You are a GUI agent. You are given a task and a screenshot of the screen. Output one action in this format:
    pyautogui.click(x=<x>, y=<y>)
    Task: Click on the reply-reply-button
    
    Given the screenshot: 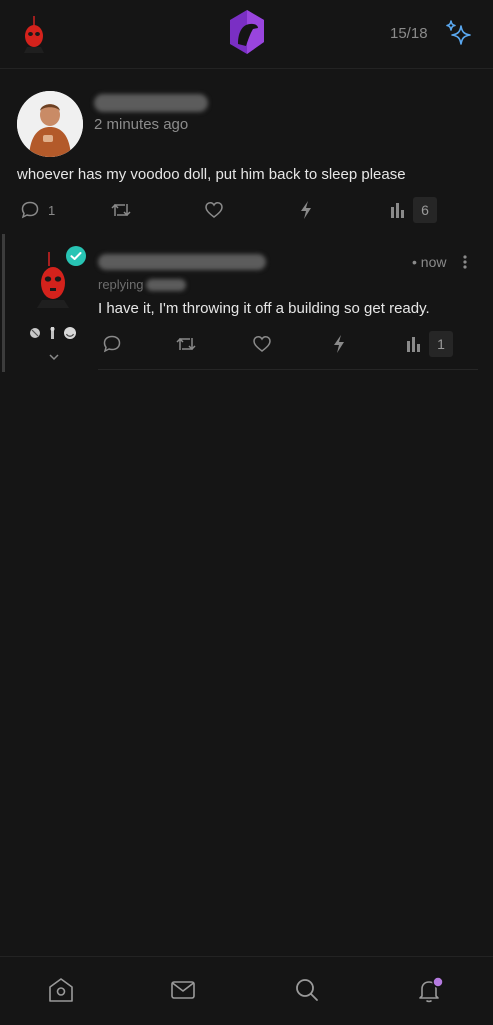 What is the action you would take?
    pyautogui.click(x=112, y=344)
    